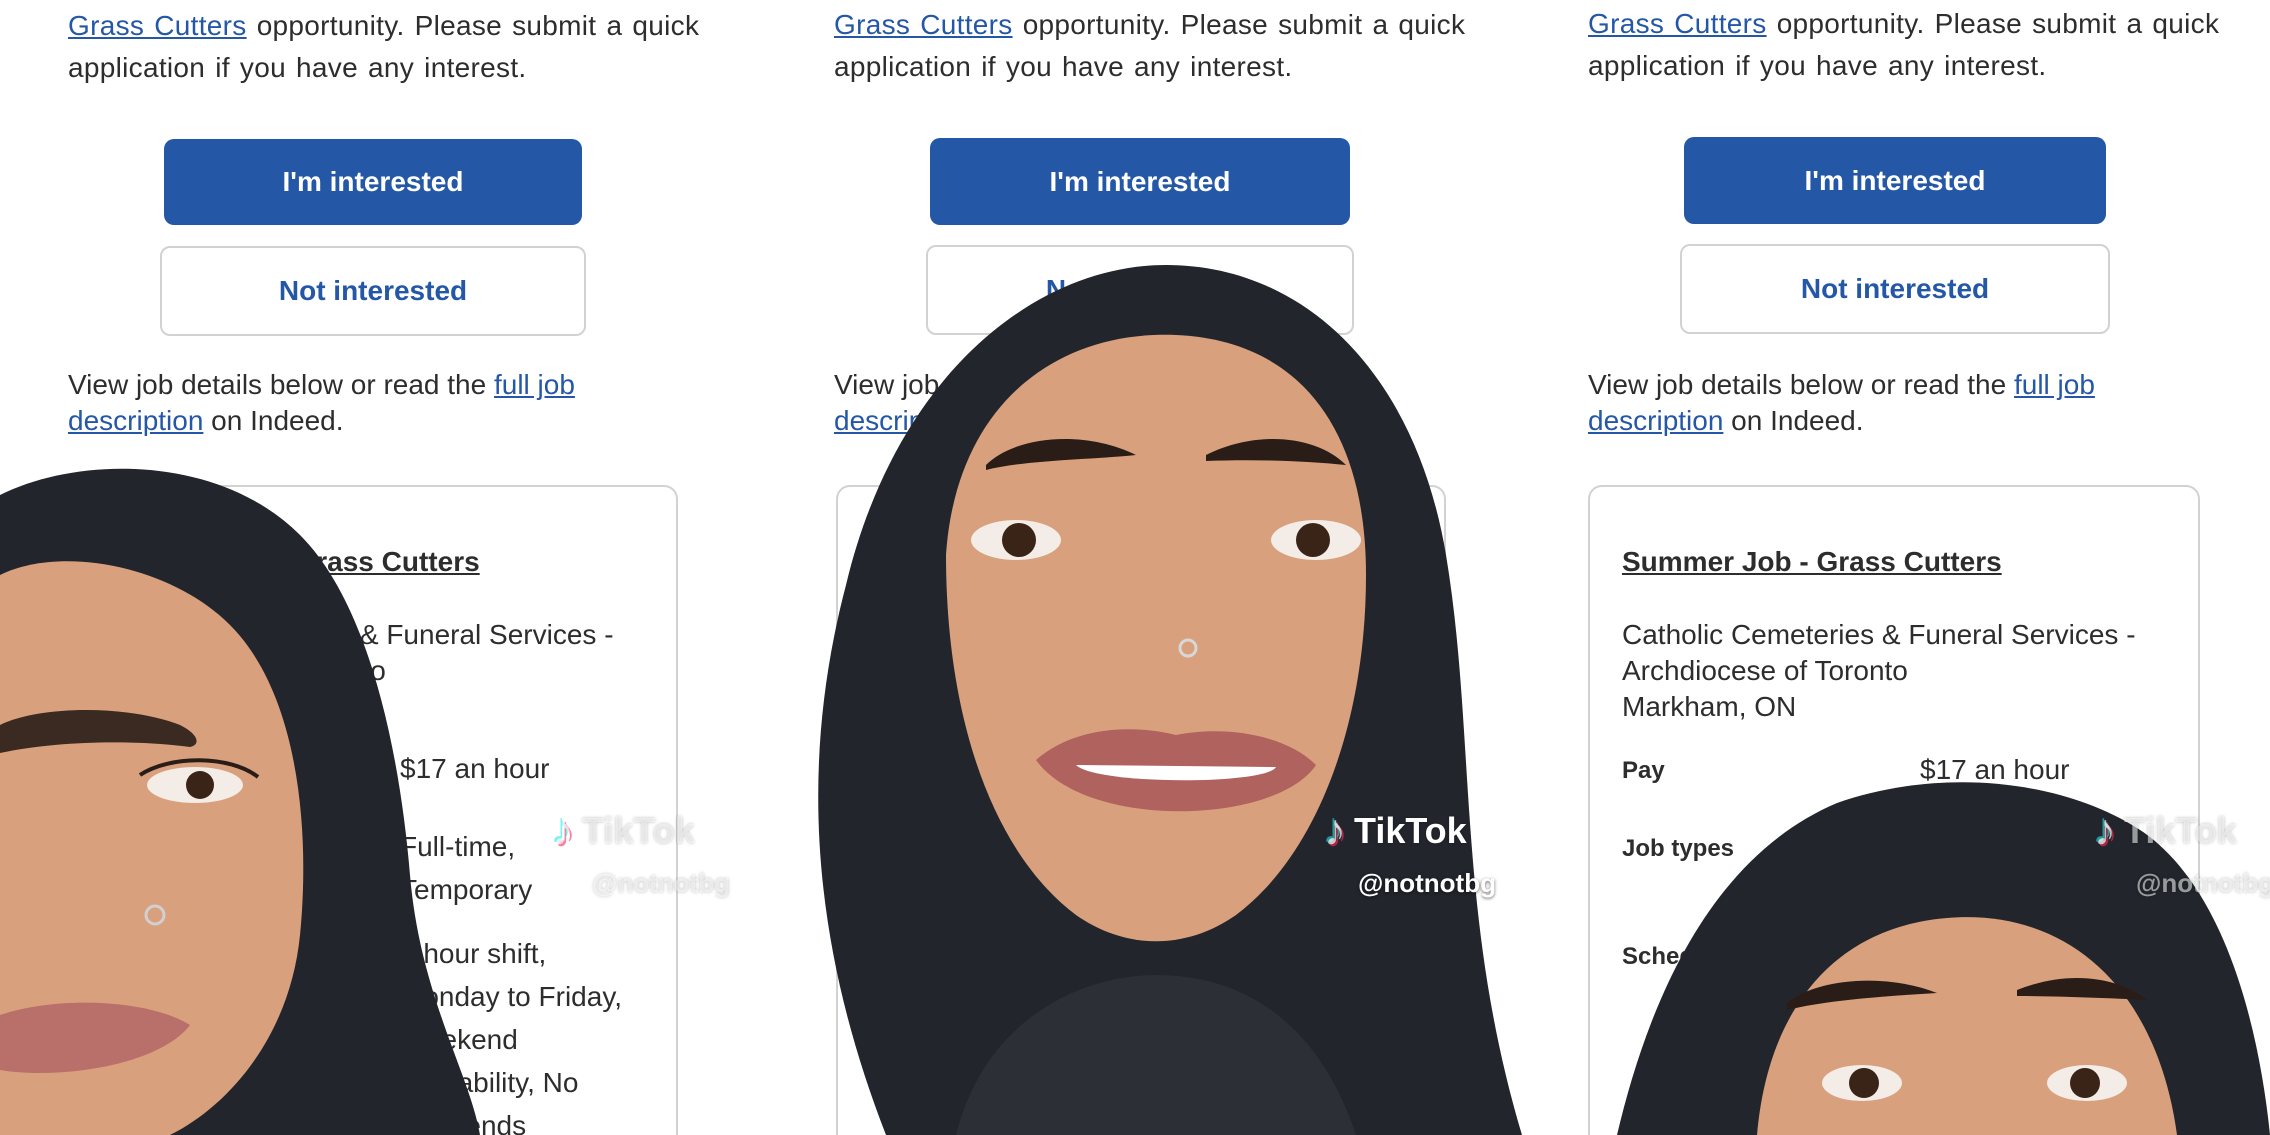 This screenshot has height=1135, width=2270. I want to click on job-title: Summer Job - Grass Cutters, so click(1812, 562).